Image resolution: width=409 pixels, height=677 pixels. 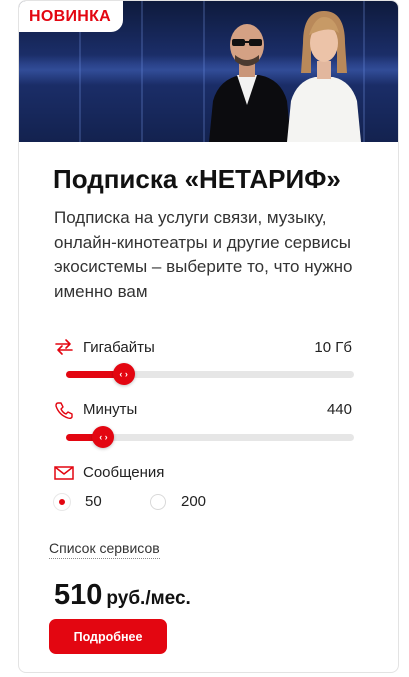 What do you see at coordinates (158, 502) in the screenshot?
I see `radio-button` at bounding box center [158, 502].